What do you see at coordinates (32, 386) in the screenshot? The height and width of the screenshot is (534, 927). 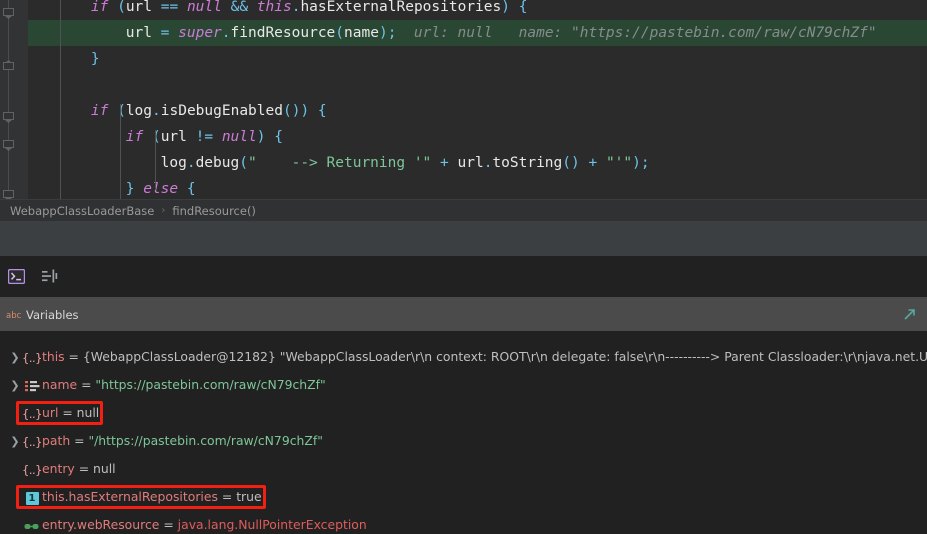 I see `string-list-icon` at bounding box center [32, 386].